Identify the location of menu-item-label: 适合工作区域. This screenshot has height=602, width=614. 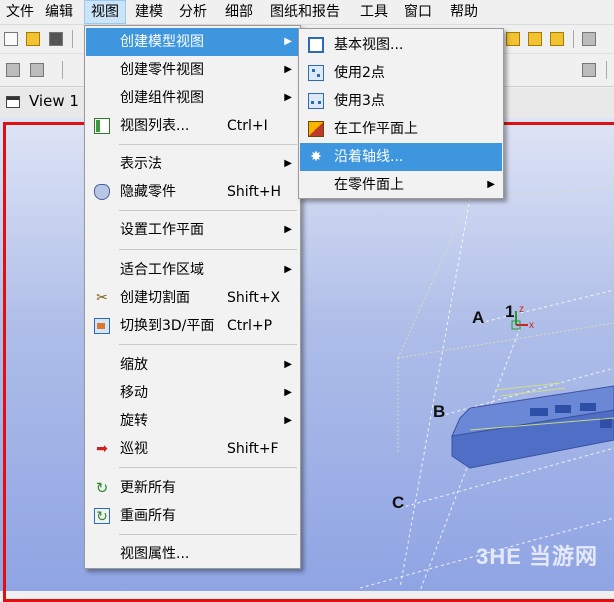
(162, 270).